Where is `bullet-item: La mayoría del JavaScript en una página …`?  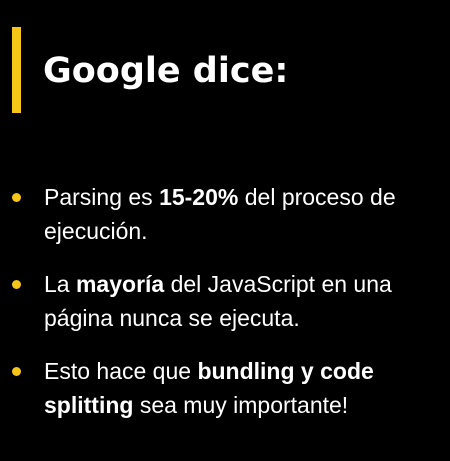
bullet-item: La mayoría del JavaScript en una página … is located at coordinates (227, 301).